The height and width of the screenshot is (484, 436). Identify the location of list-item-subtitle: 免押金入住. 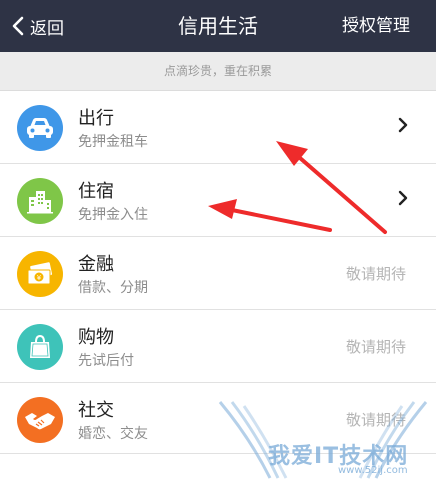
(113, 215).